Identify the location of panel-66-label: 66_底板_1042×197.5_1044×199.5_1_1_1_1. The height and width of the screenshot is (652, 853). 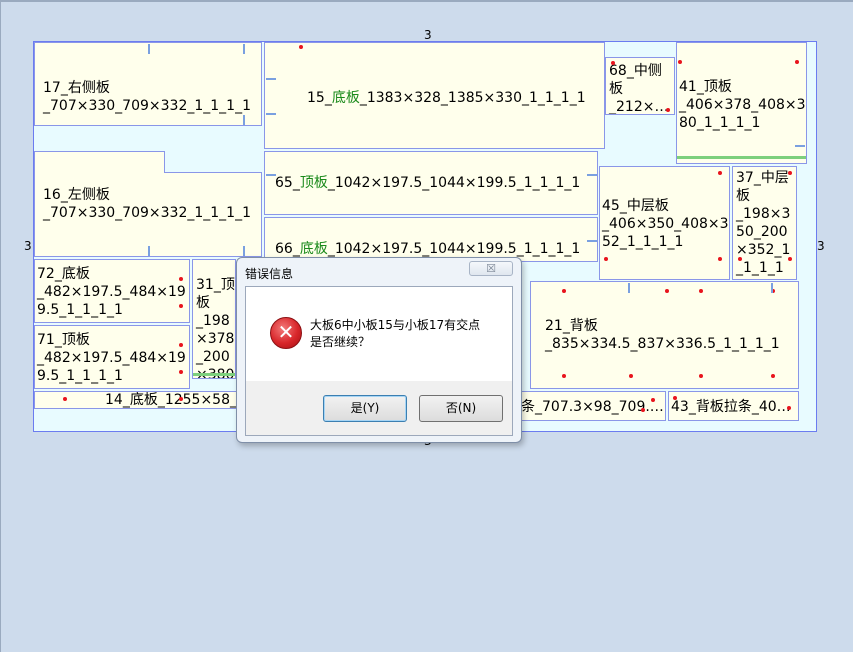
(427, 249).